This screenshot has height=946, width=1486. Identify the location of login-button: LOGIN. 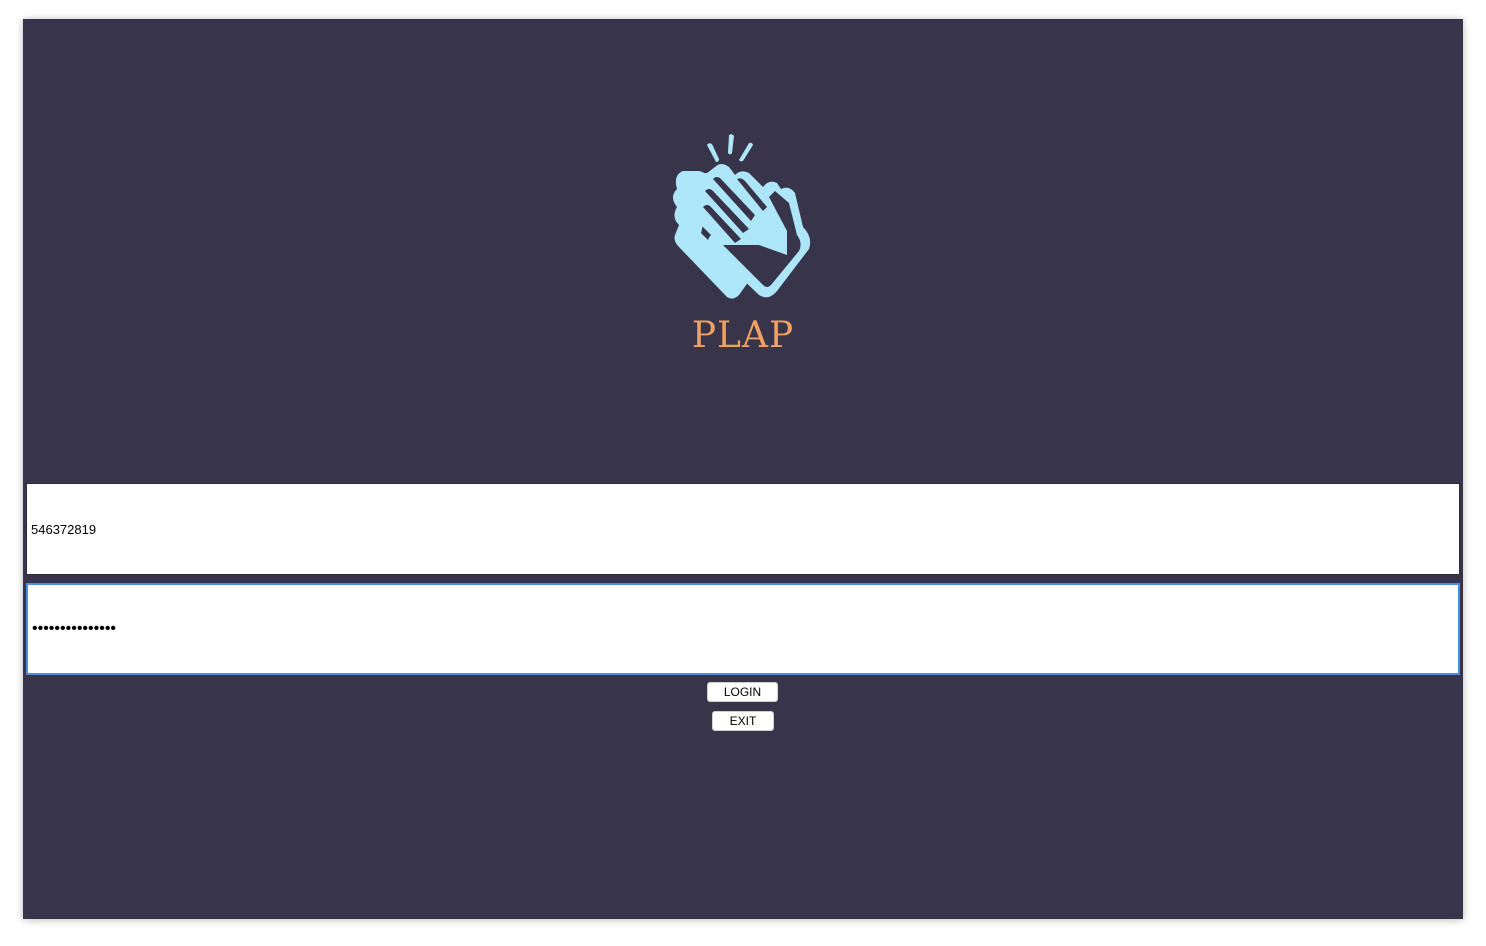
(742, 692).